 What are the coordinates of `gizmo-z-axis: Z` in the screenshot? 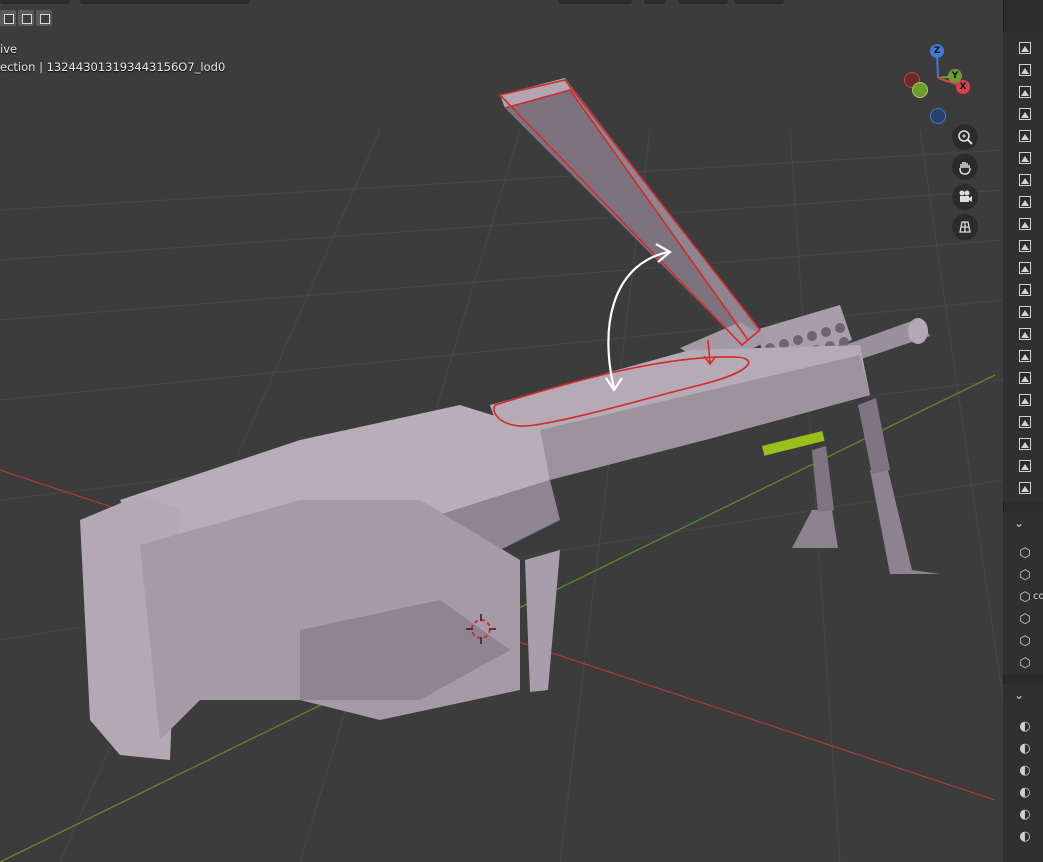 It's located at (937, 51).